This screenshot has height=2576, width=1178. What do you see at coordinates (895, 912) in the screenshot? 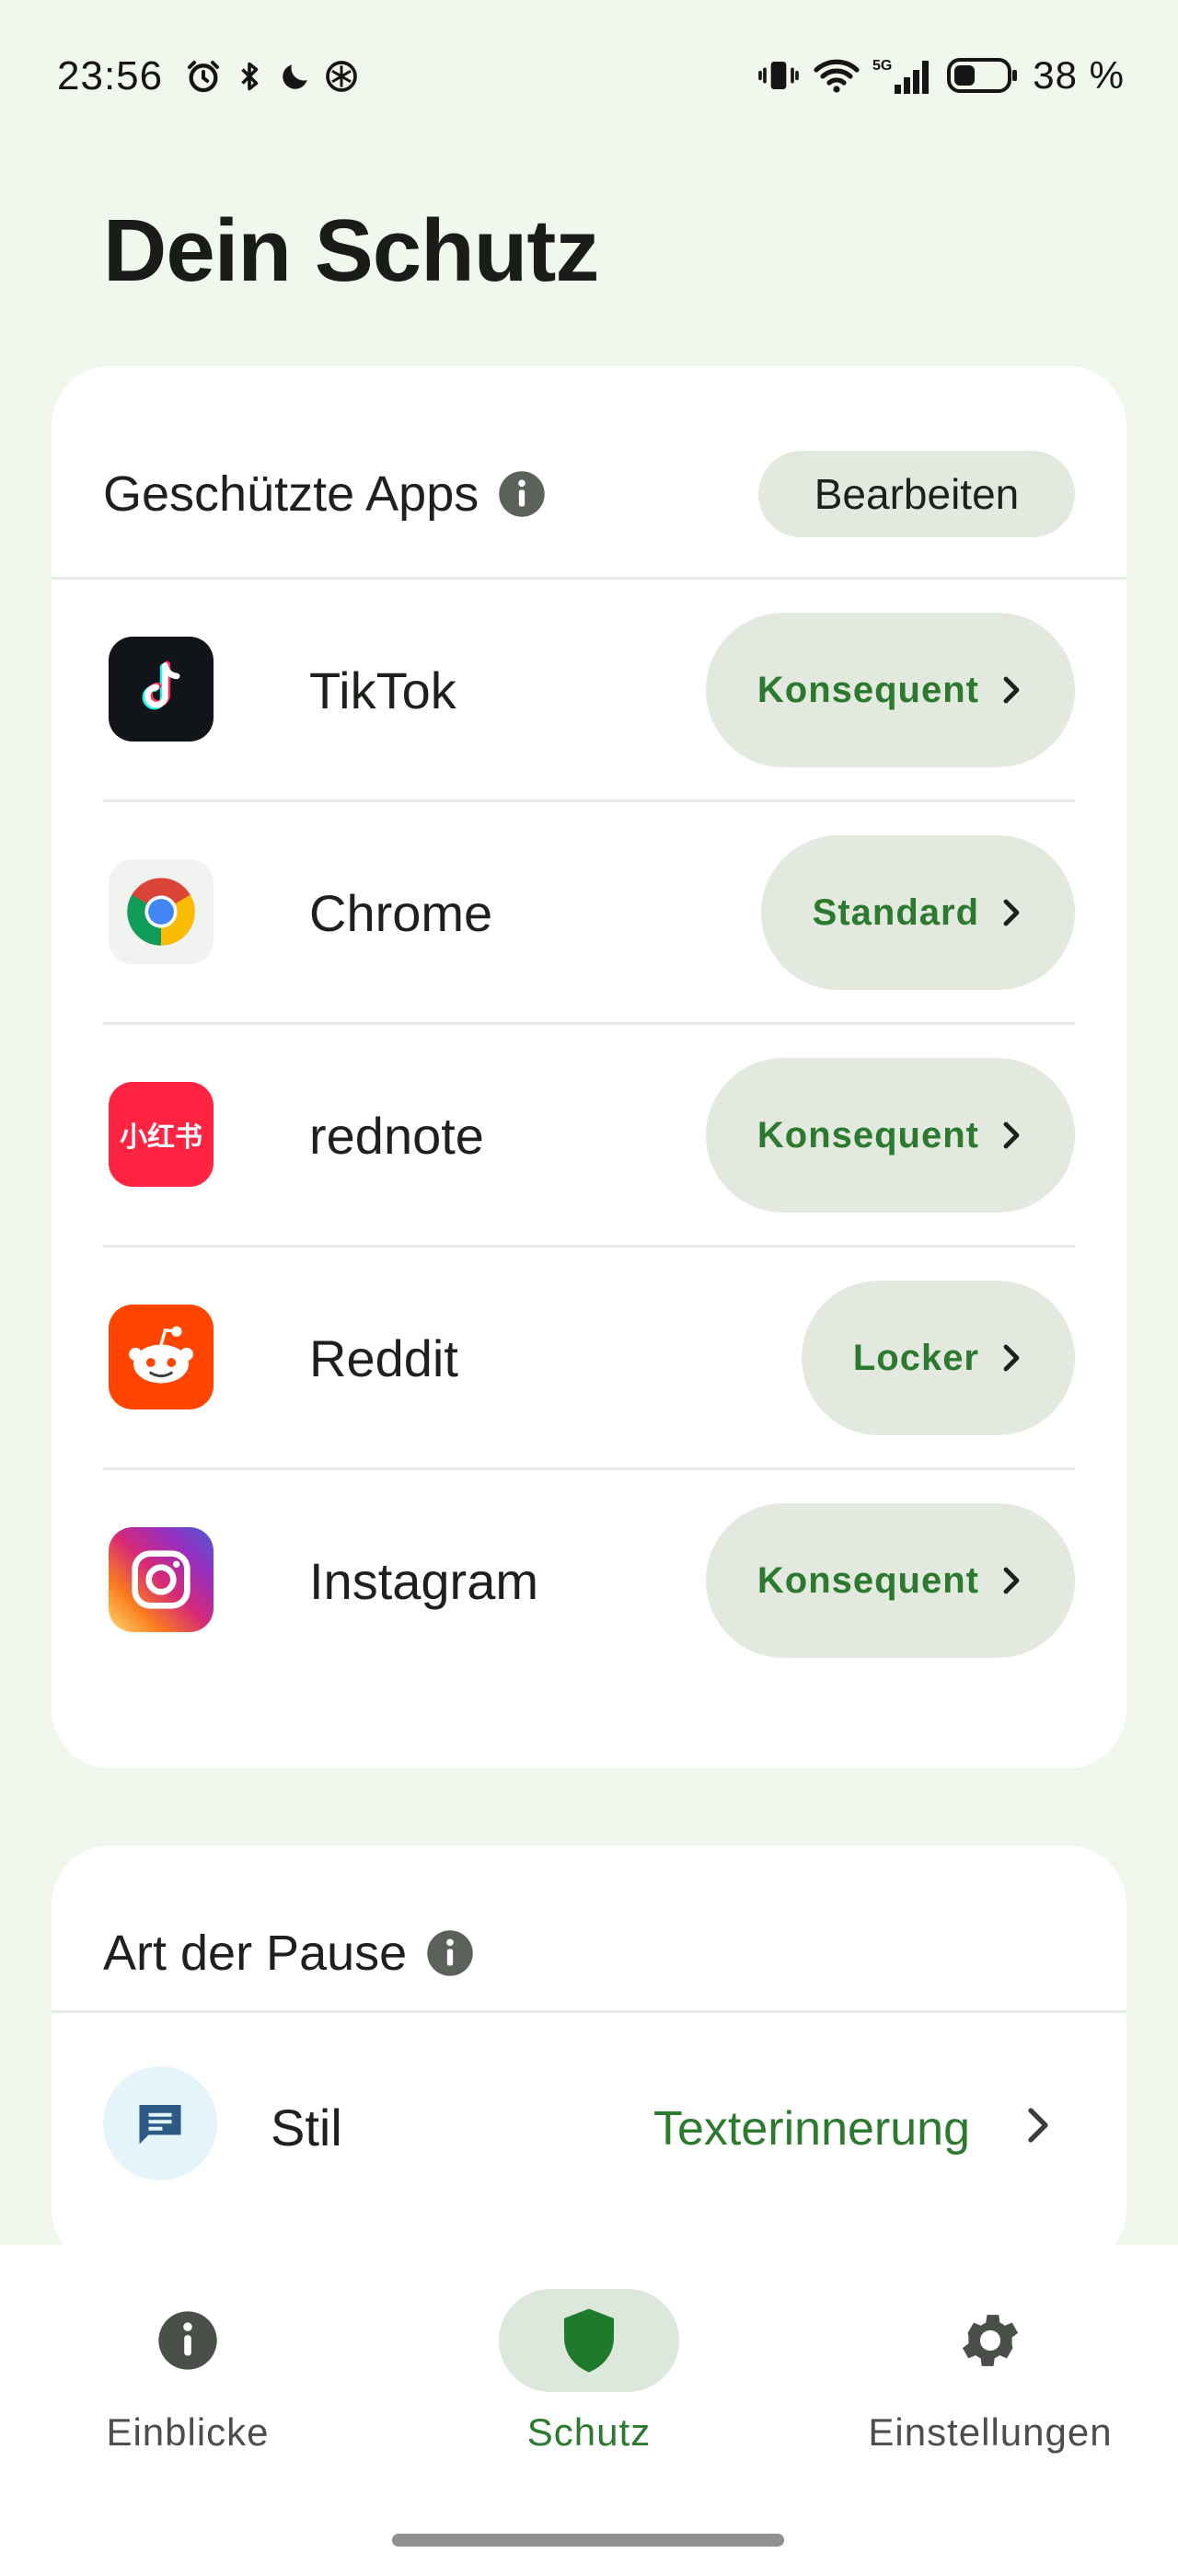
I see `mode-label: Standard` at bounding box center [895, 912].